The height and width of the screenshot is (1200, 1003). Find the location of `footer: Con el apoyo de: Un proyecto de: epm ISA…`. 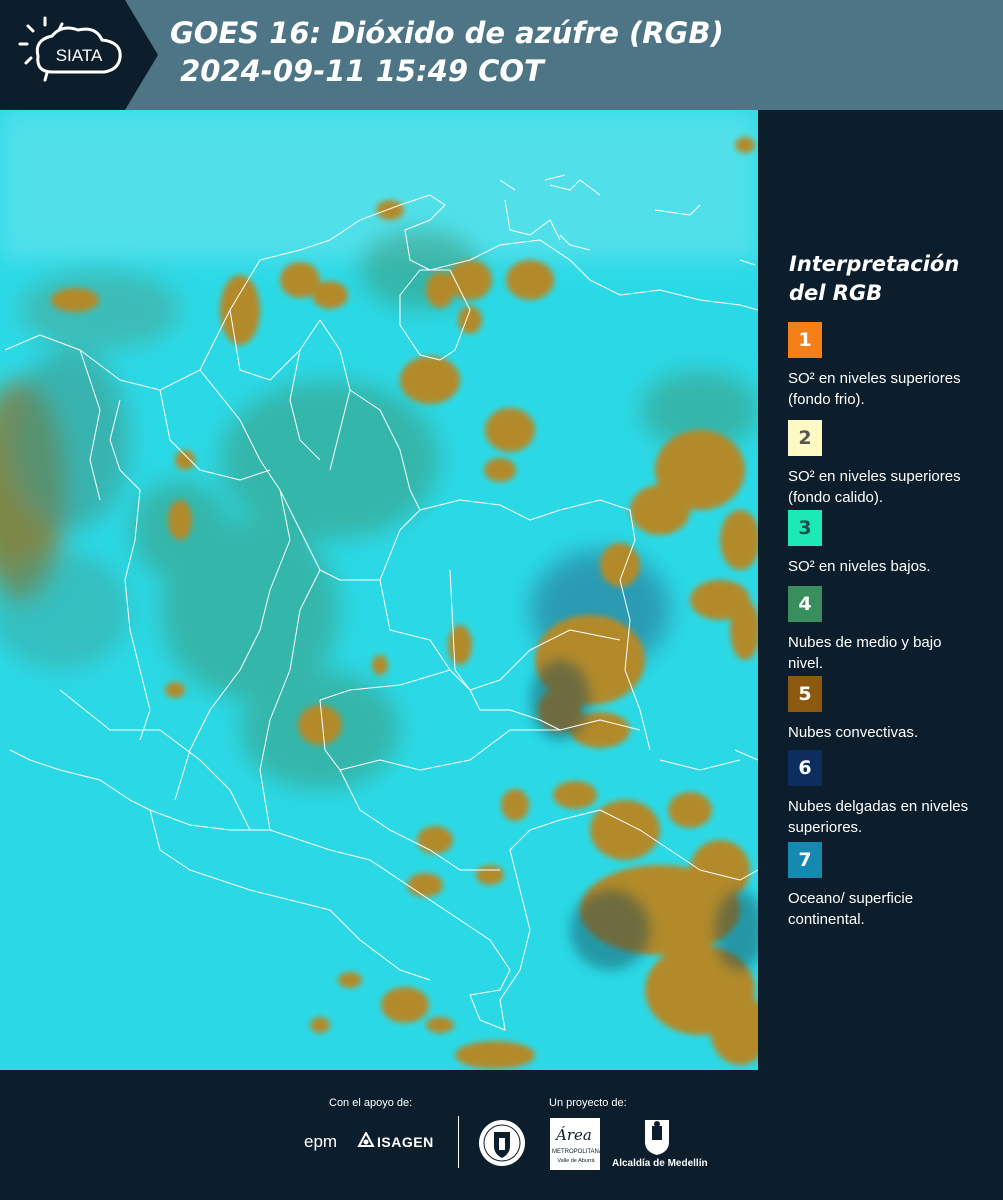

footer: Con el apoyo de: Un proyecto de: epm ISA… is located at coordinates (501, 1135).